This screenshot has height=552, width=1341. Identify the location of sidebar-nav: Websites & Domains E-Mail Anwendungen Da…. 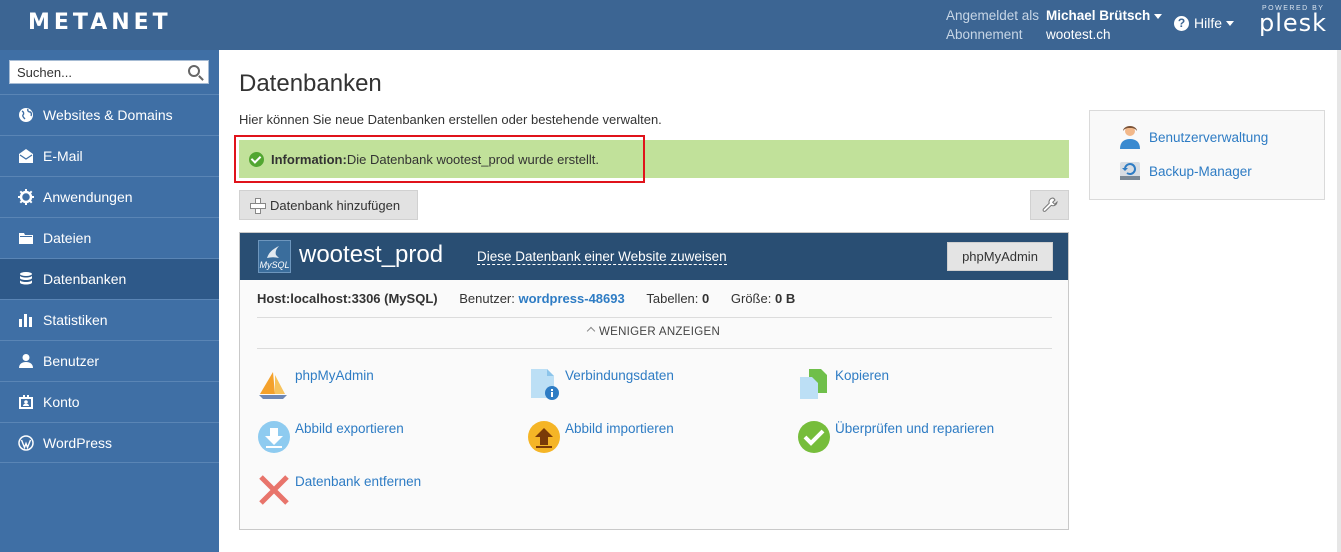
(109, 278).